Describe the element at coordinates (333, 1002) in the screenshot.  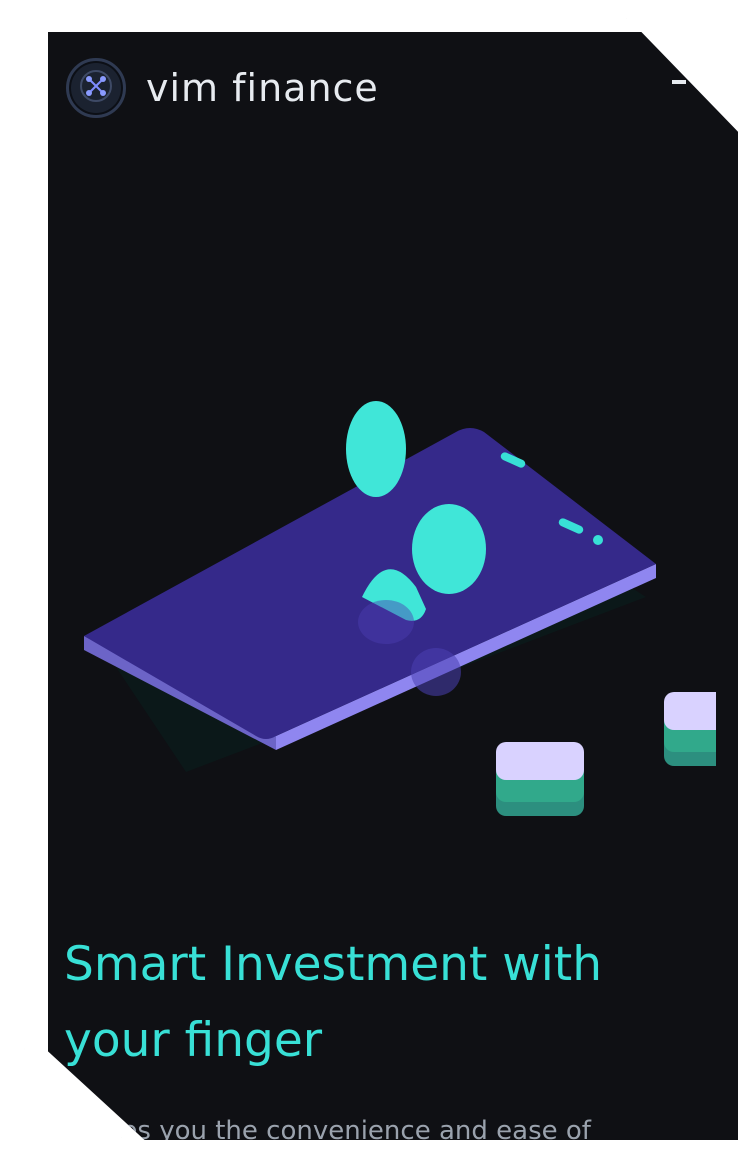
I see `hero-headline: Smart Investment with your finger` at that location.